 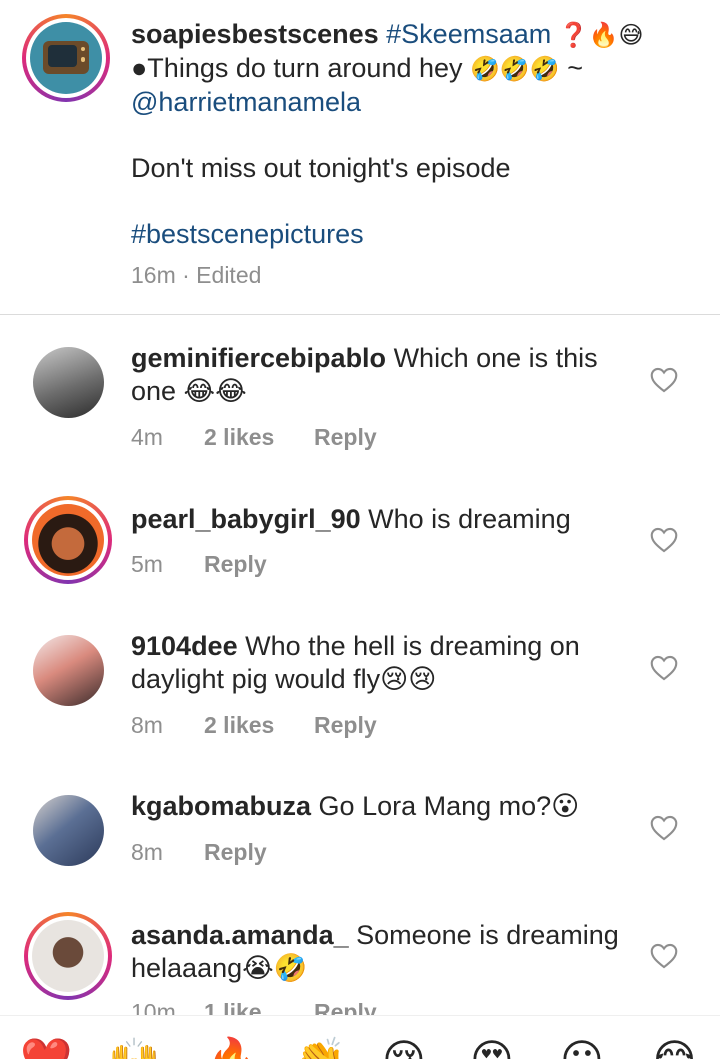 I want to click on comment-meta: 4m 2 likes Reply, so click(x=254, y=437).